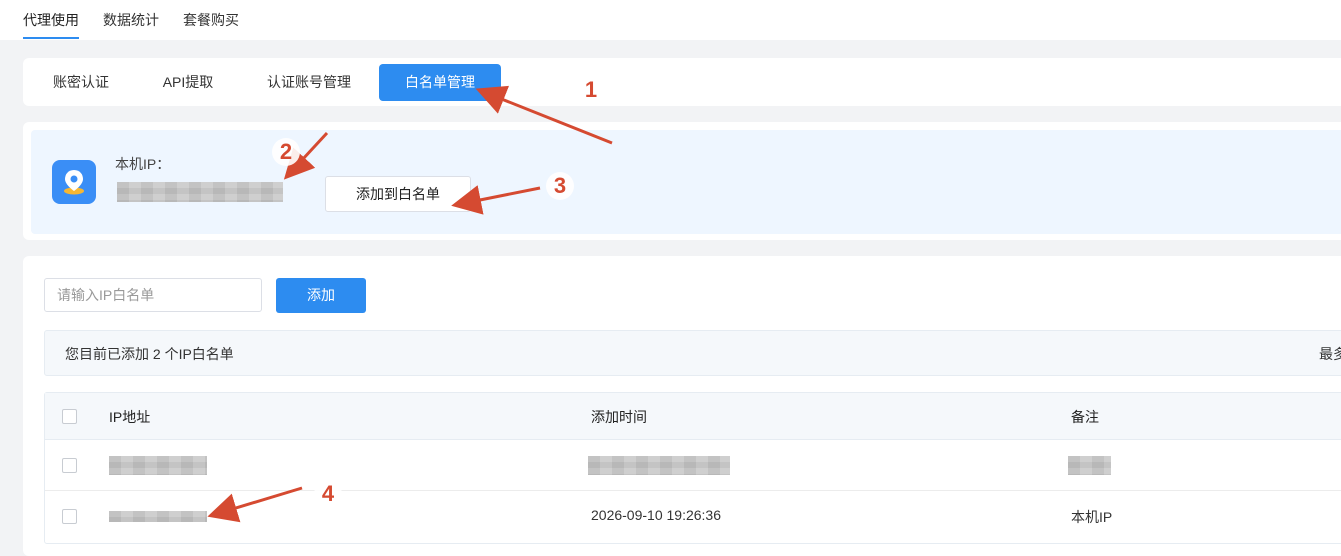 The width and height of the screenshot is (1341, 556). Describe the element at coordinates (211, 20) in the screenshot. I see `top-tab-package-purchase: 套餐购买` at that location.